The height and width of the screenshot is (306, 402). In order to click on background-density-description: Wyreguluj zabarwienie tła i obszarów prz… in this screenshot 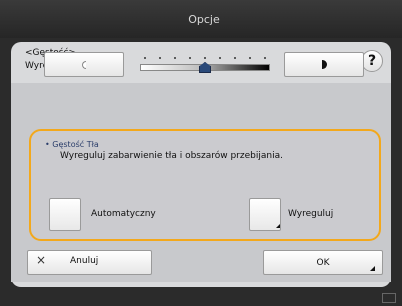, I will do `click(171, 156)`.